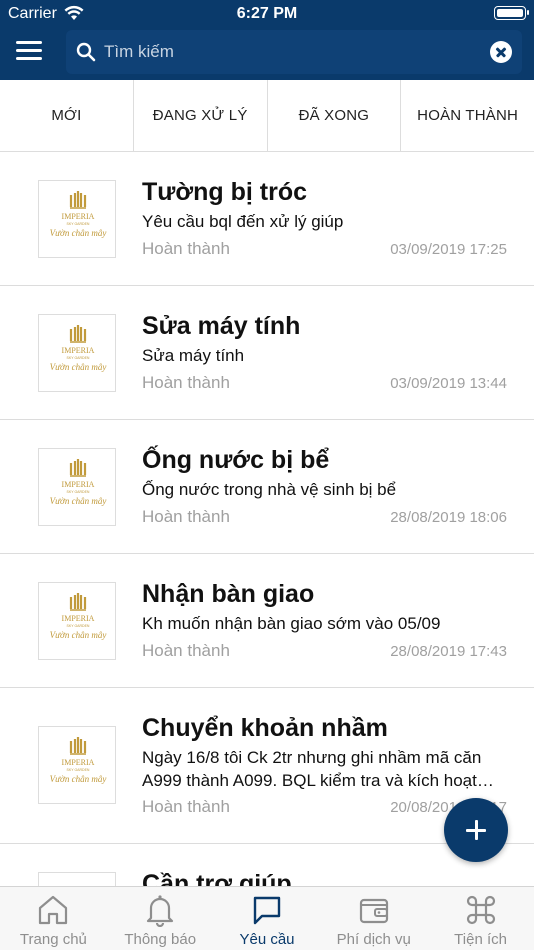  Describe the element at coordinates (193, 355) in the screenshot. I see `request-description: Sửa máy tính` at that location.